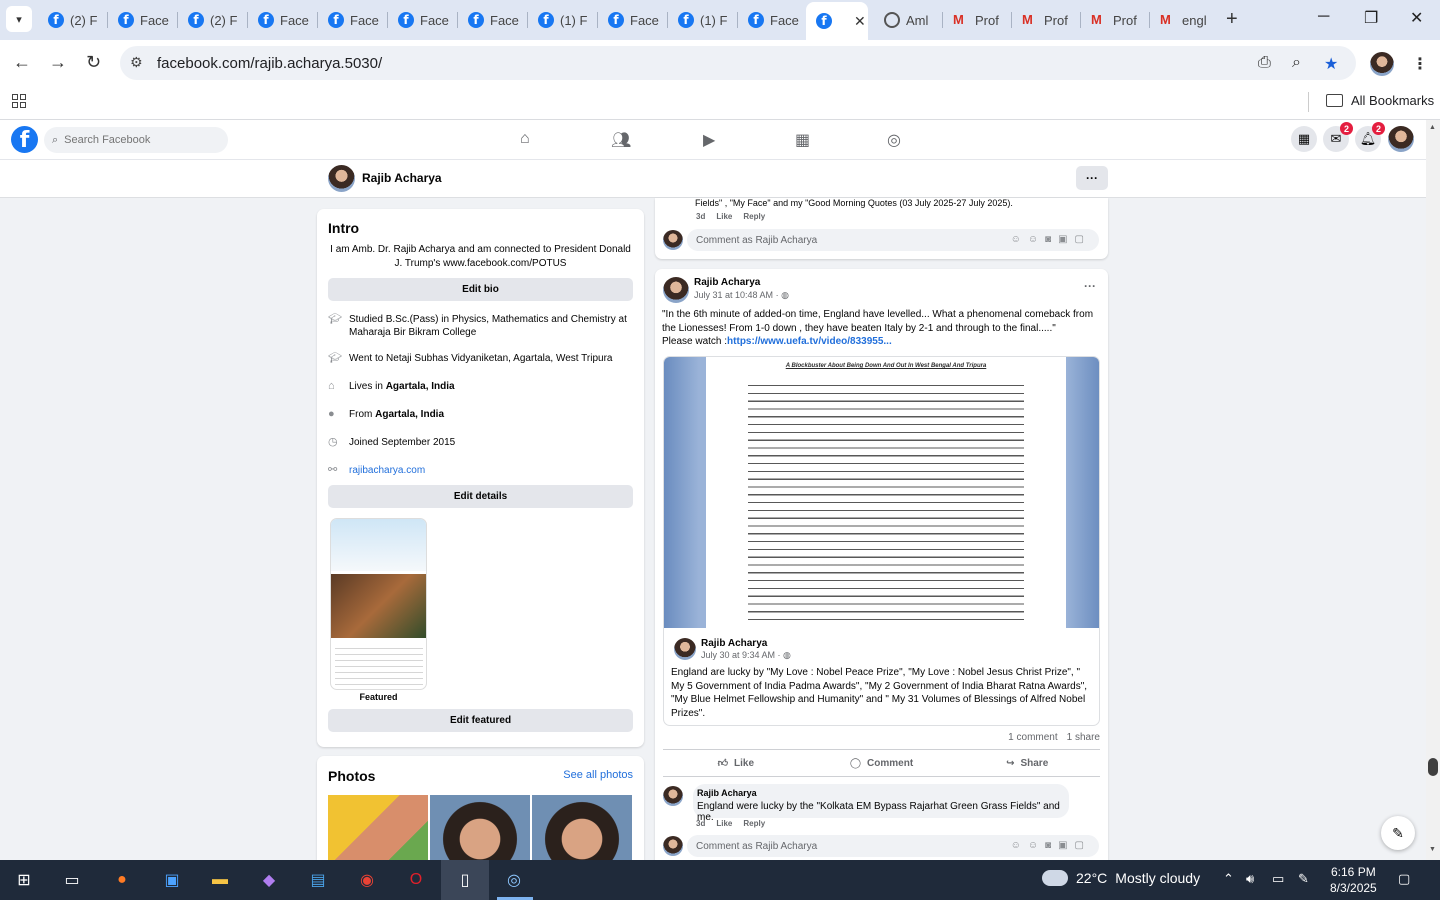  What do you see at coordinates (378, 604) in the screenshot?
I see `featured-collection-thumbnail` at bounding box center [378, 604].